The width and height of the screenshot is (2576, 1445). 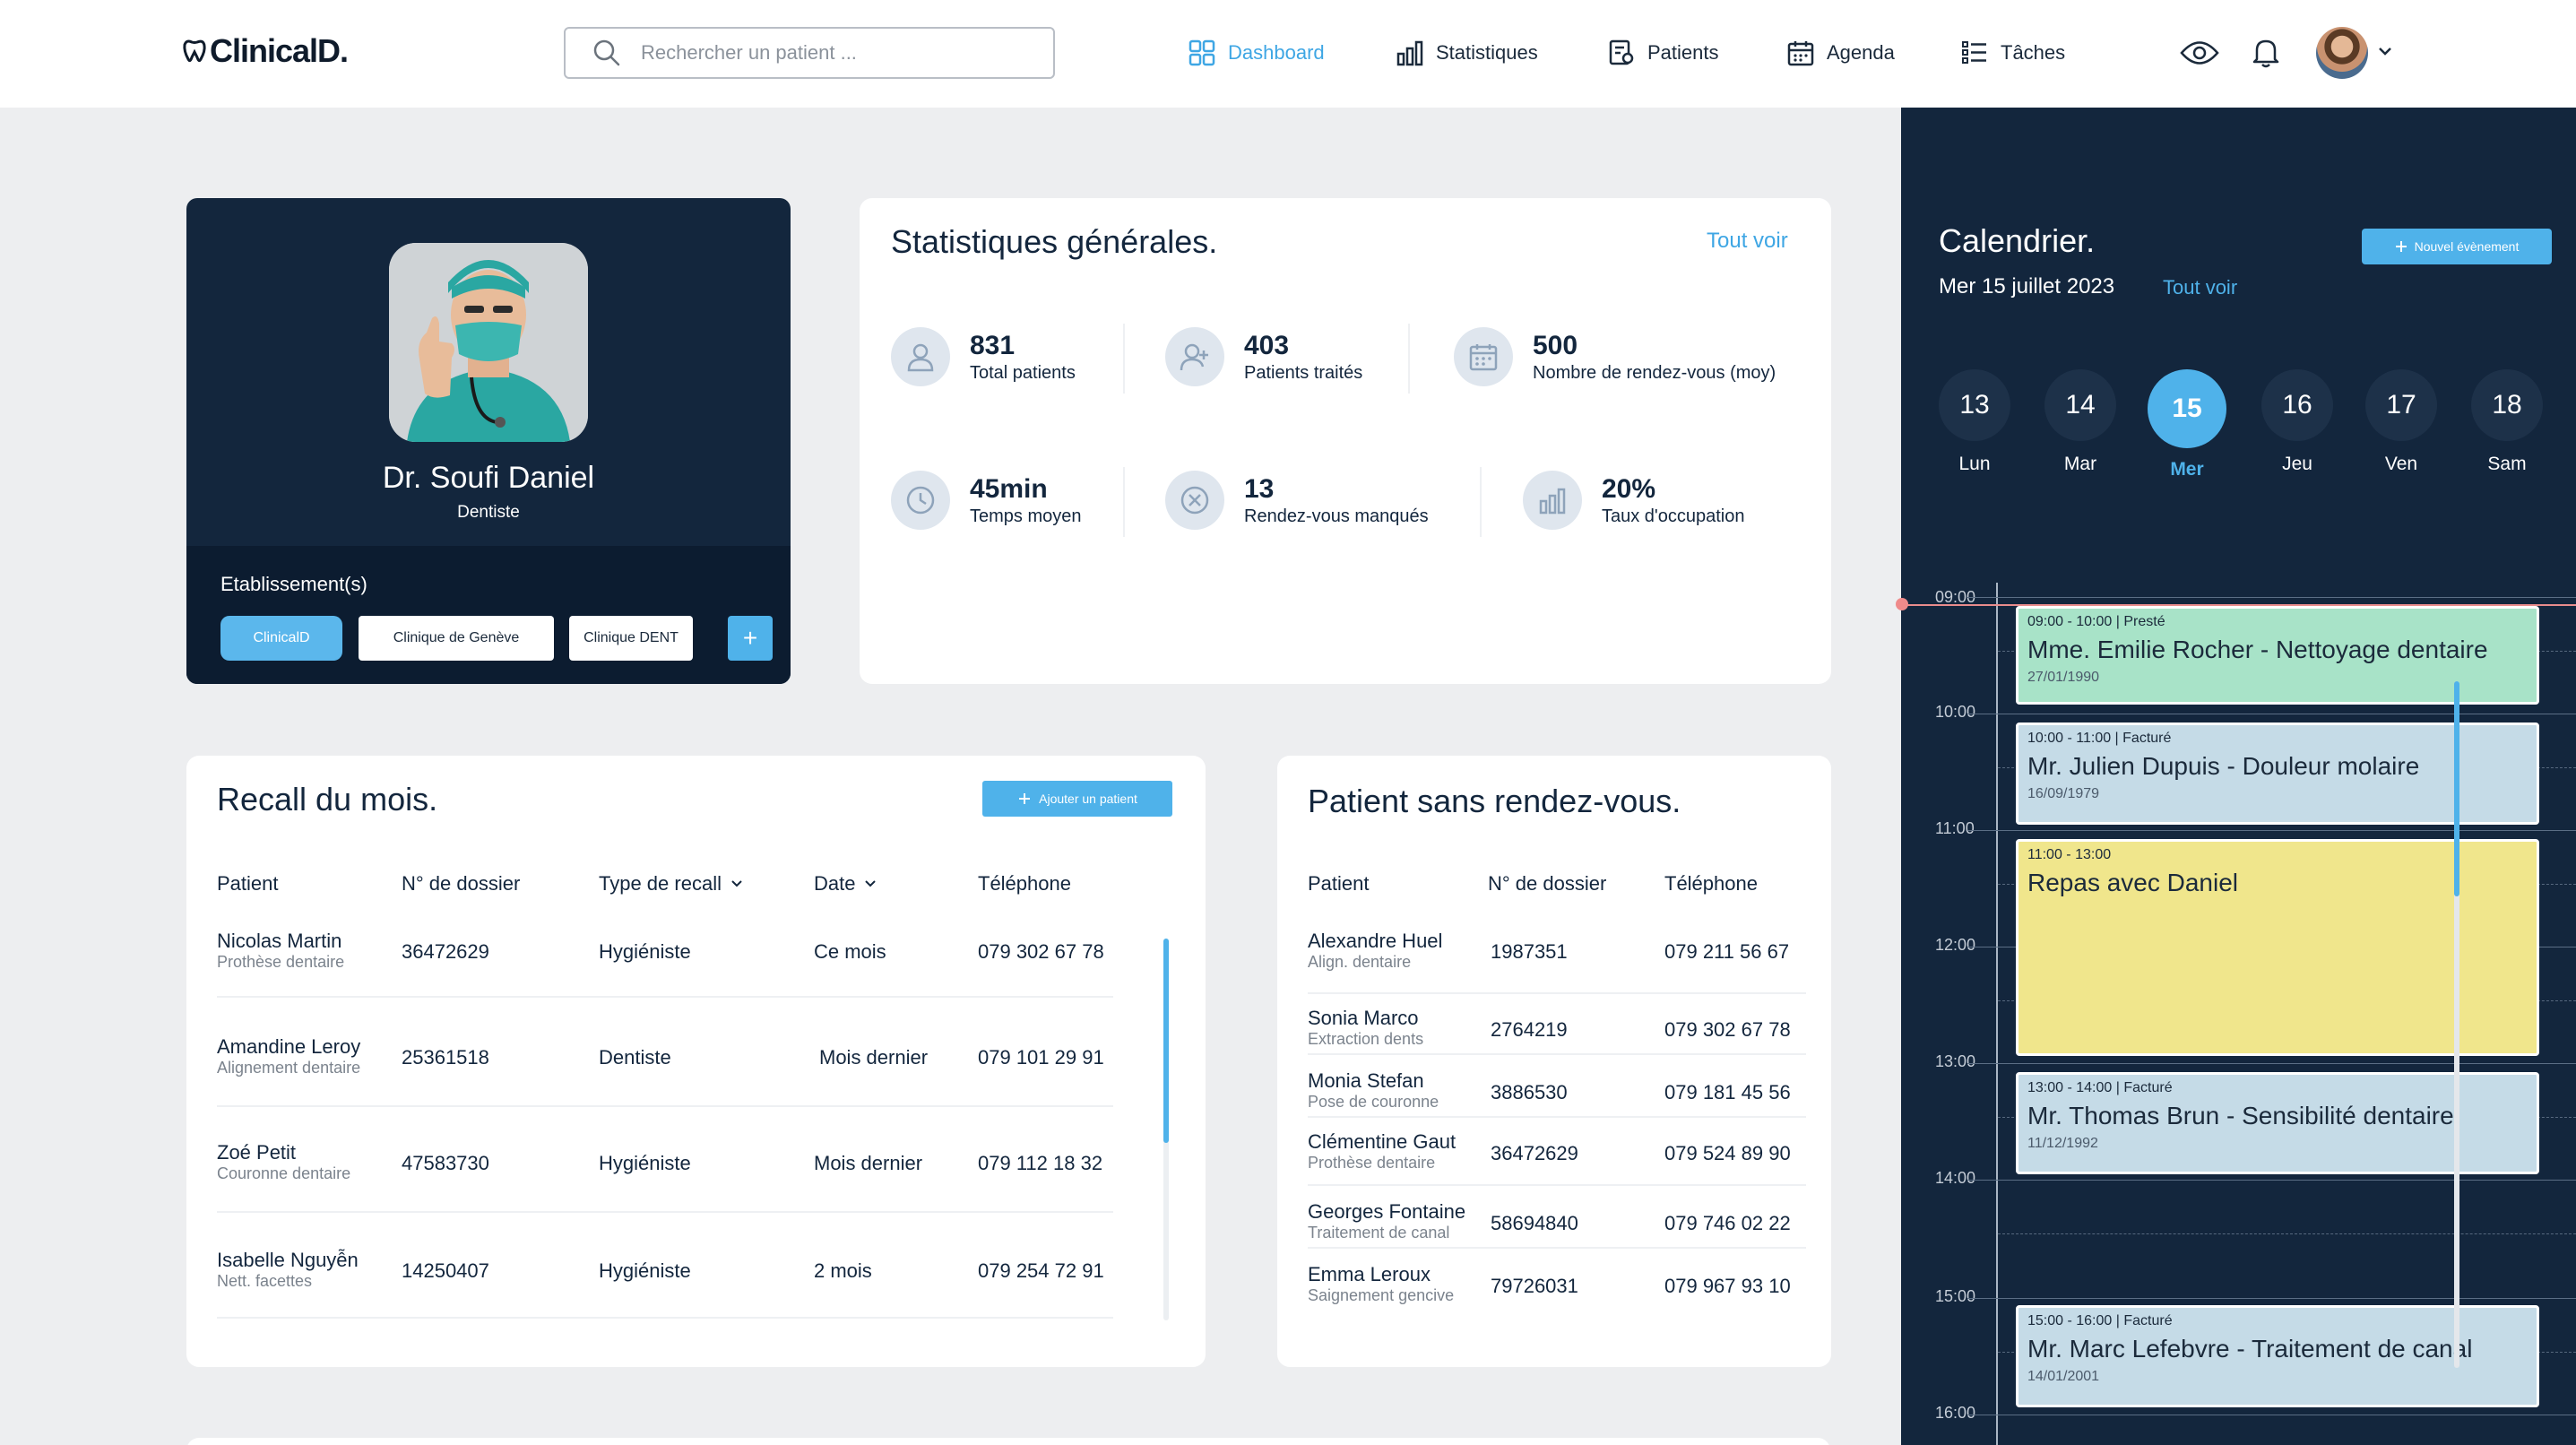 I want to click on stat-total-patients: 831 Total patients, so click(x=983, y=356).